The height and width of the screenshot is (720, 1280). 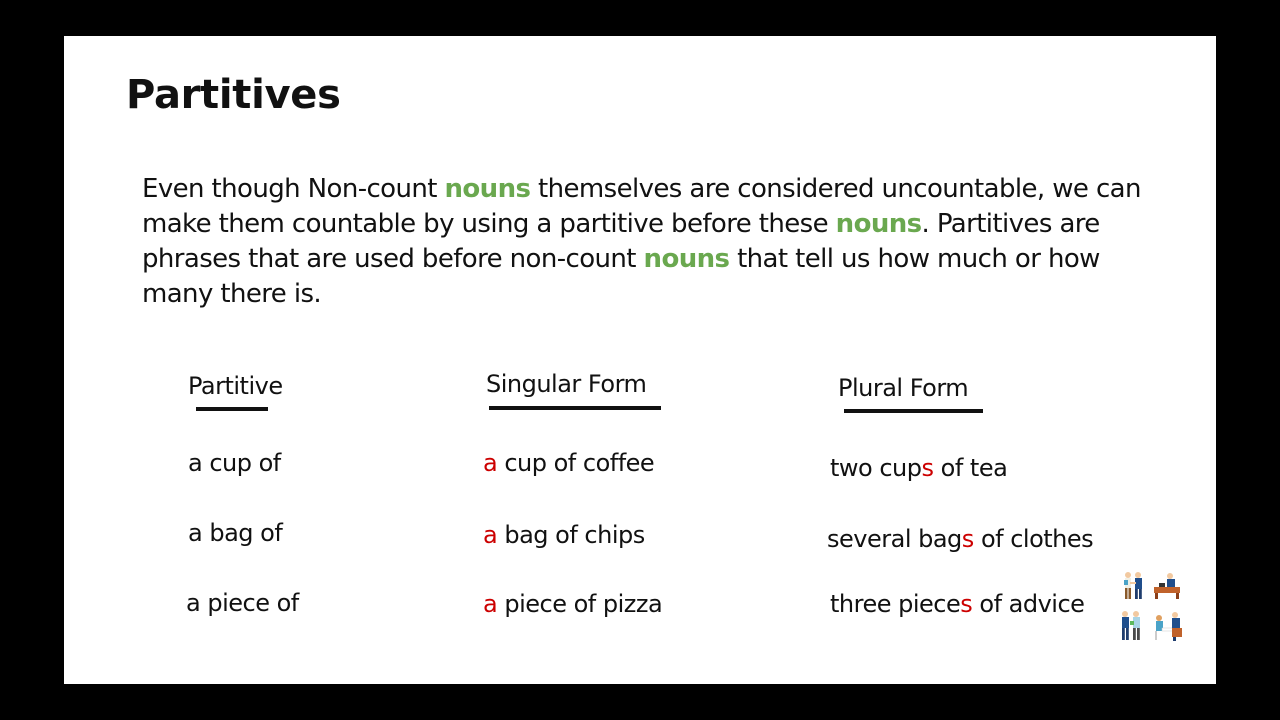 I want to click on header-singular-form: Singular Form, so click(x=566, y=384).